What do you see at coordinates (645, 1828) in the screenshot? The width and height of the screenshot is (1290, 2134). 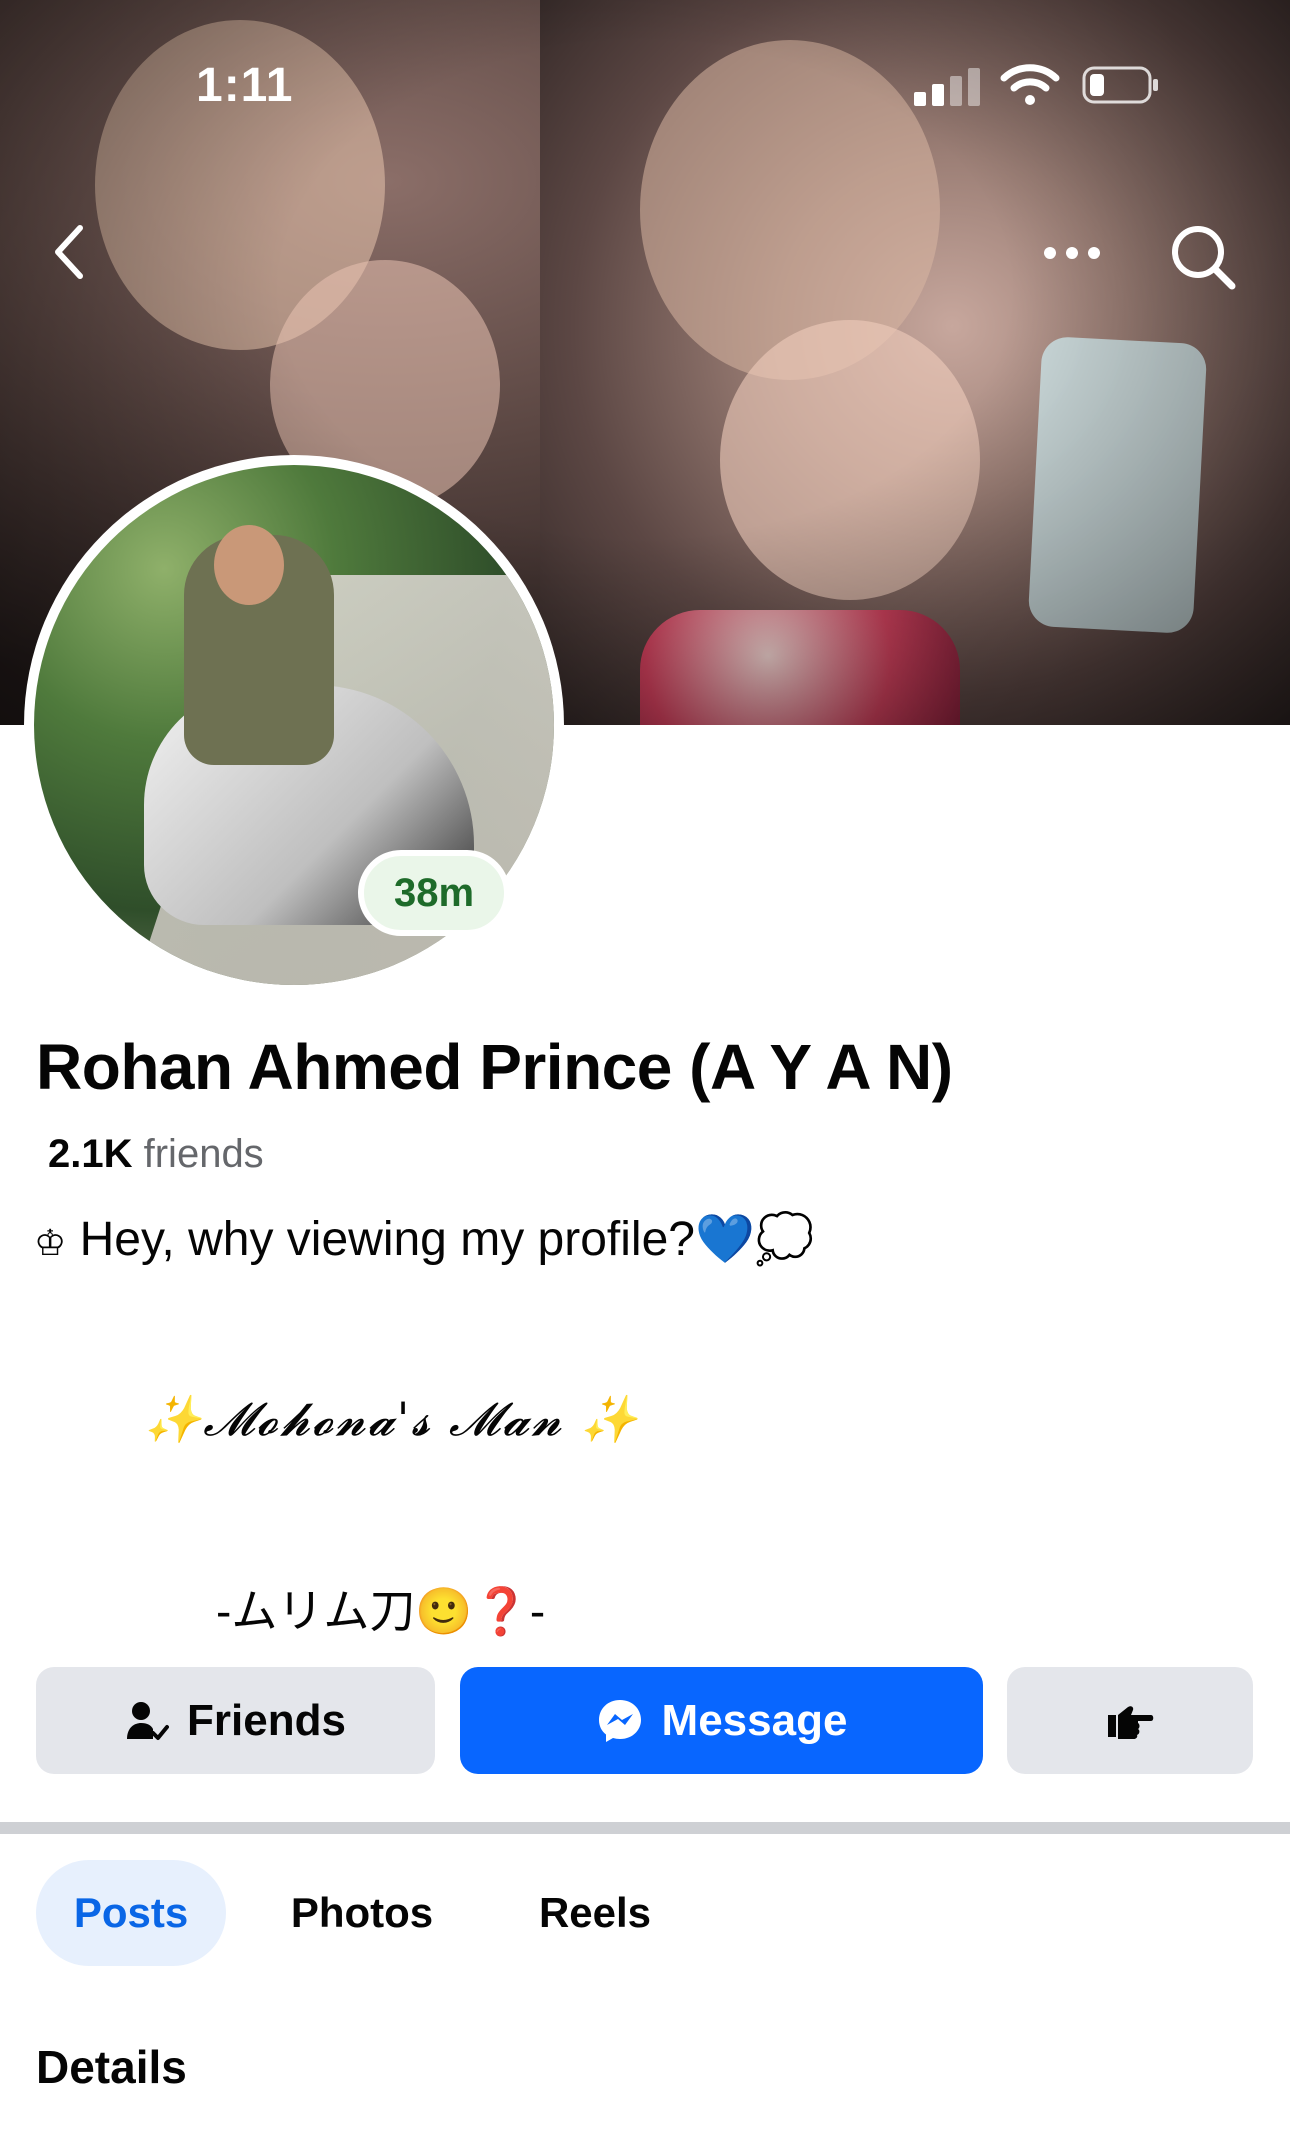 I see `section-divider` at bounding box center [645, 1828].